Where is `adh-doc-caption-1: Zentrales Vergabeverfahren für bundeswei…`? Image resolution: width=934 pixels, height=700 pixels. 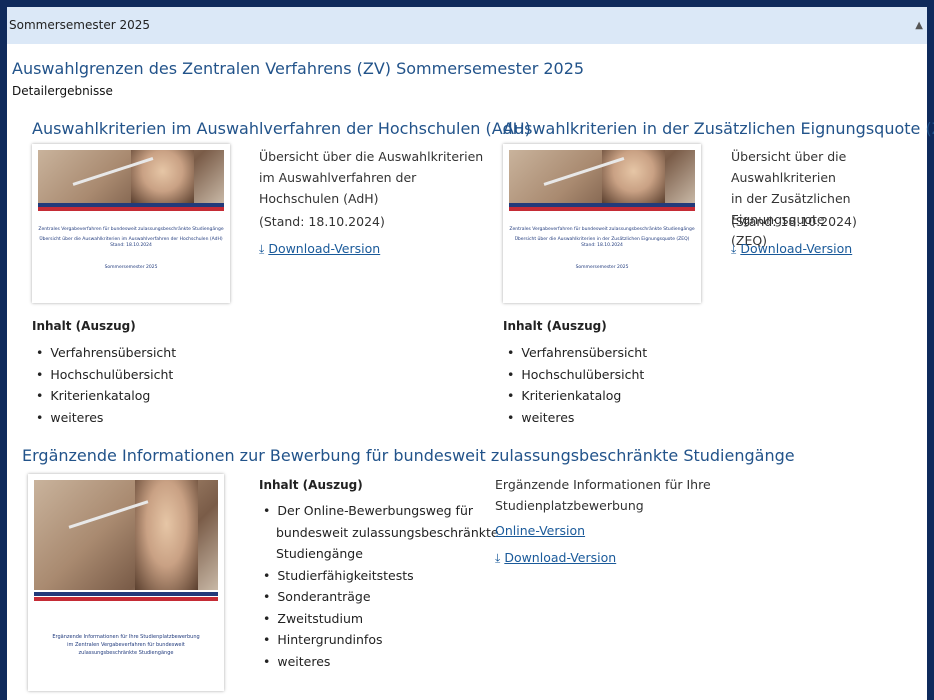
adh-doc-caption-1: Zentrales Vergabeverfahren für bundeswei… is located at coordinates (131, 229).